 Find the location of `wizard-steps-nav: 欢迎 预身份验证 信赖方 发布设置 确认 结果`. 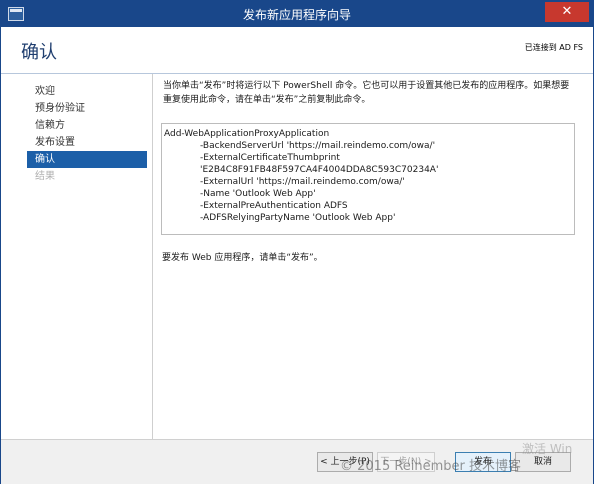

wizard-steps-nav: 欢迎 预身份验证 信赖方 发布设置 确认 结果 is located at coordinates (87, 134).